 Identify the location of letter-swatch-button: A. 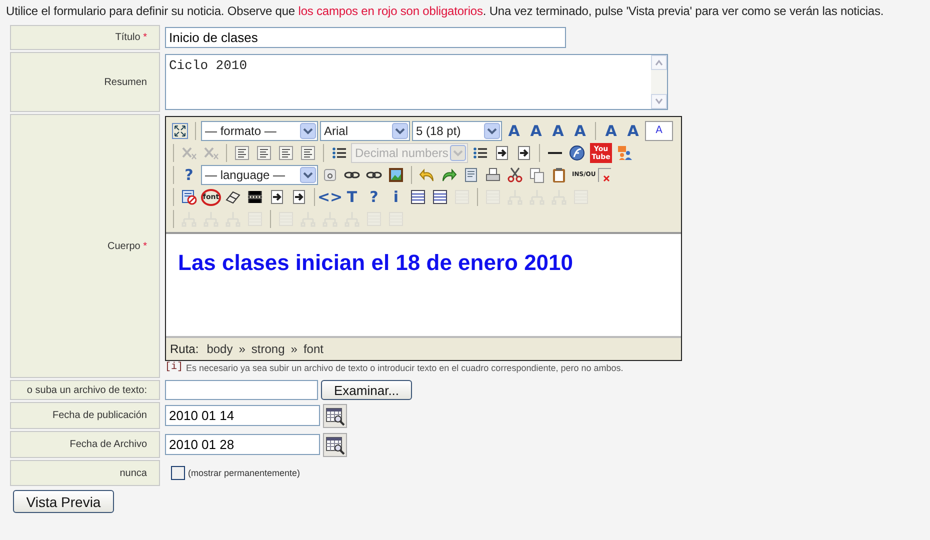
(659, 131).